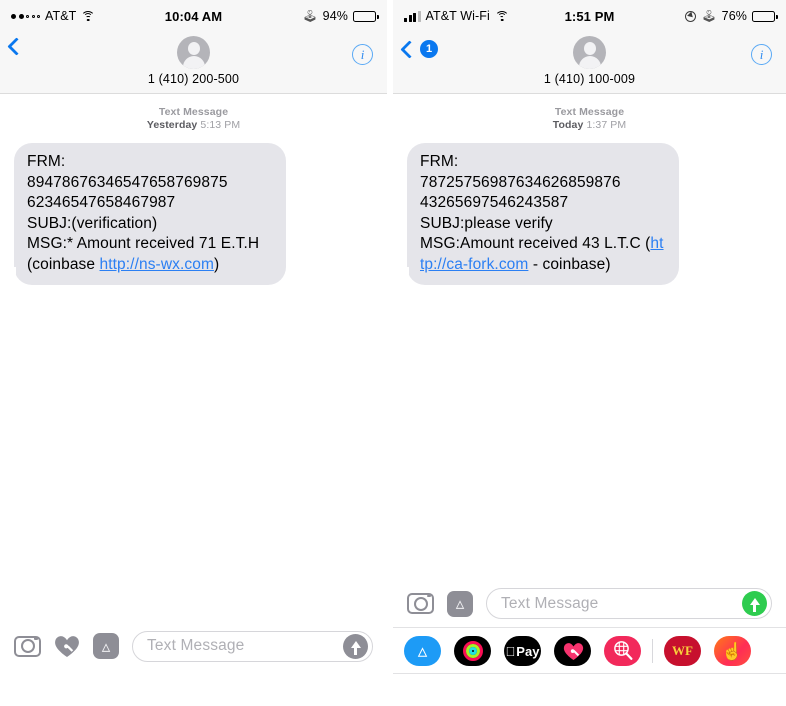 The width and height of the screenshot is (786, 706). Describe the element at coordinates (569, 264) in the screenshot. I see `message-line-5-post: - coinbase)` at that location.